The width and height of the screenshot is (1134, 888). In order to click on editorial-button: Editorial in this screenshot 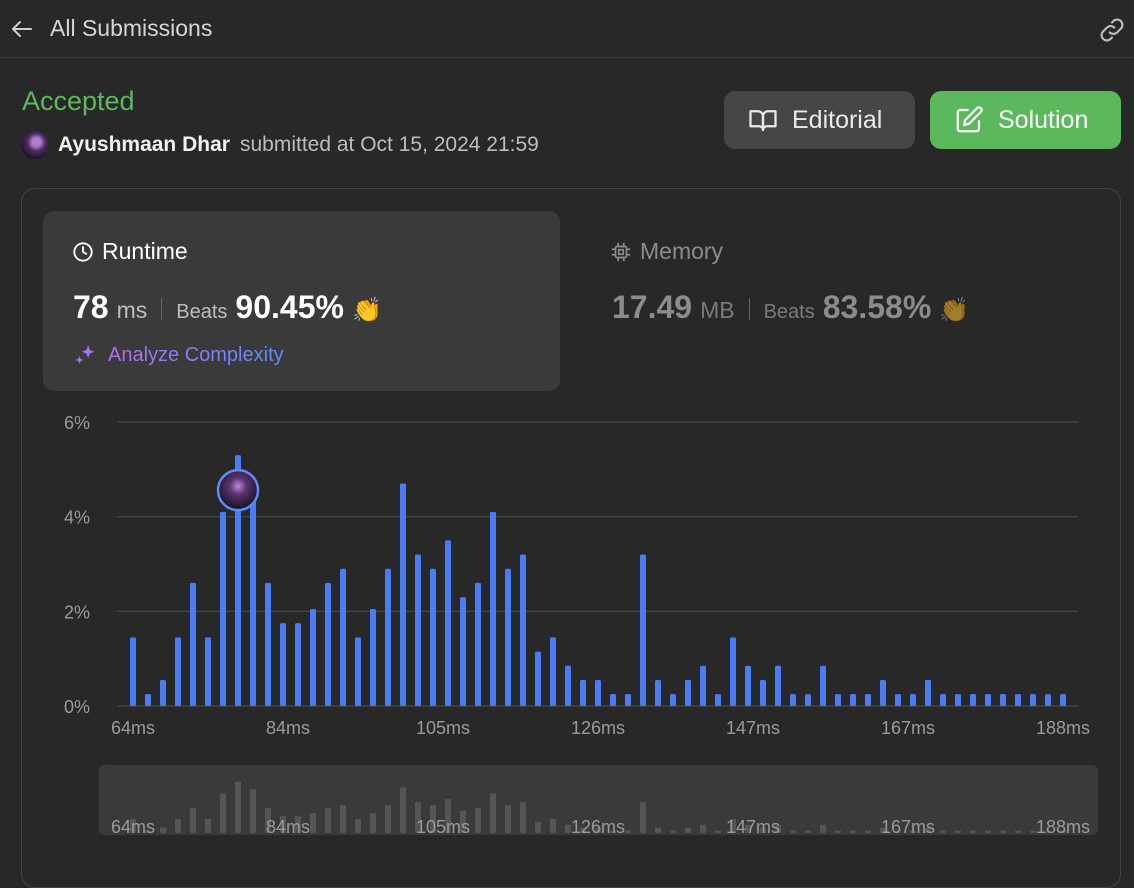, I will do `click(819, 120)`.